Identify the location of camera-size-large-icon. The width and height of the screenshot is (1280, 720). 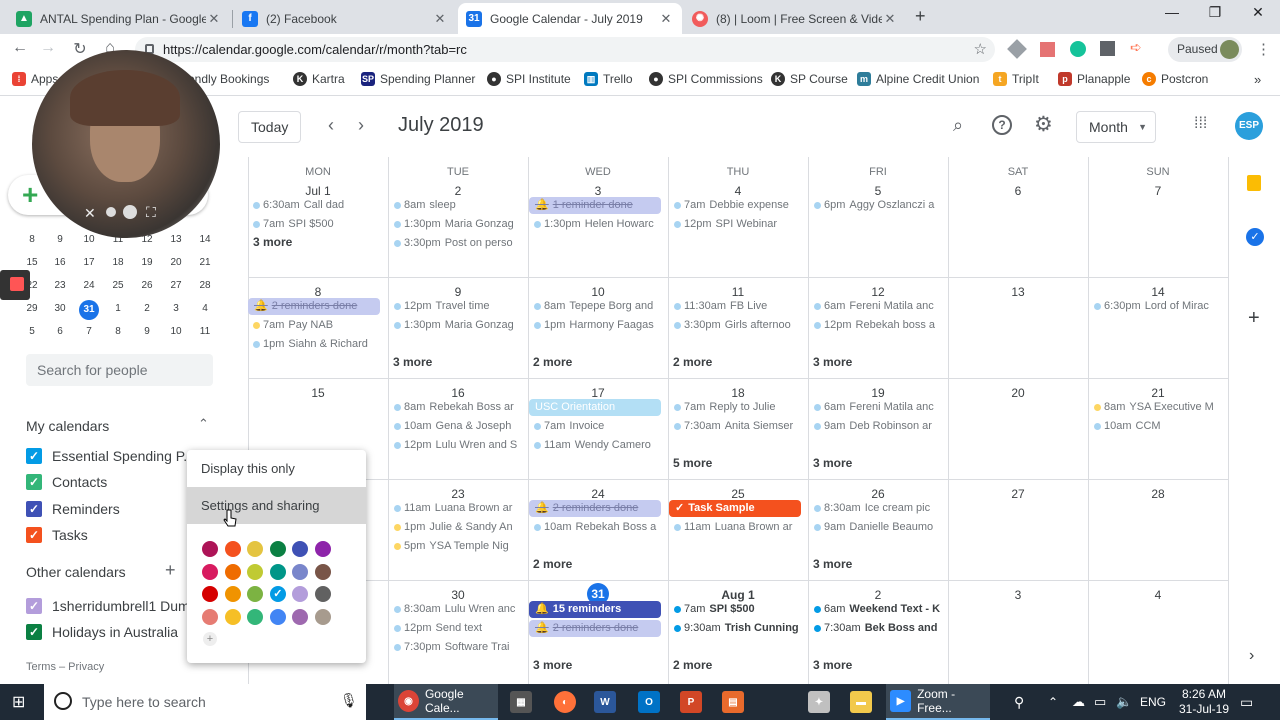
(130, 212).